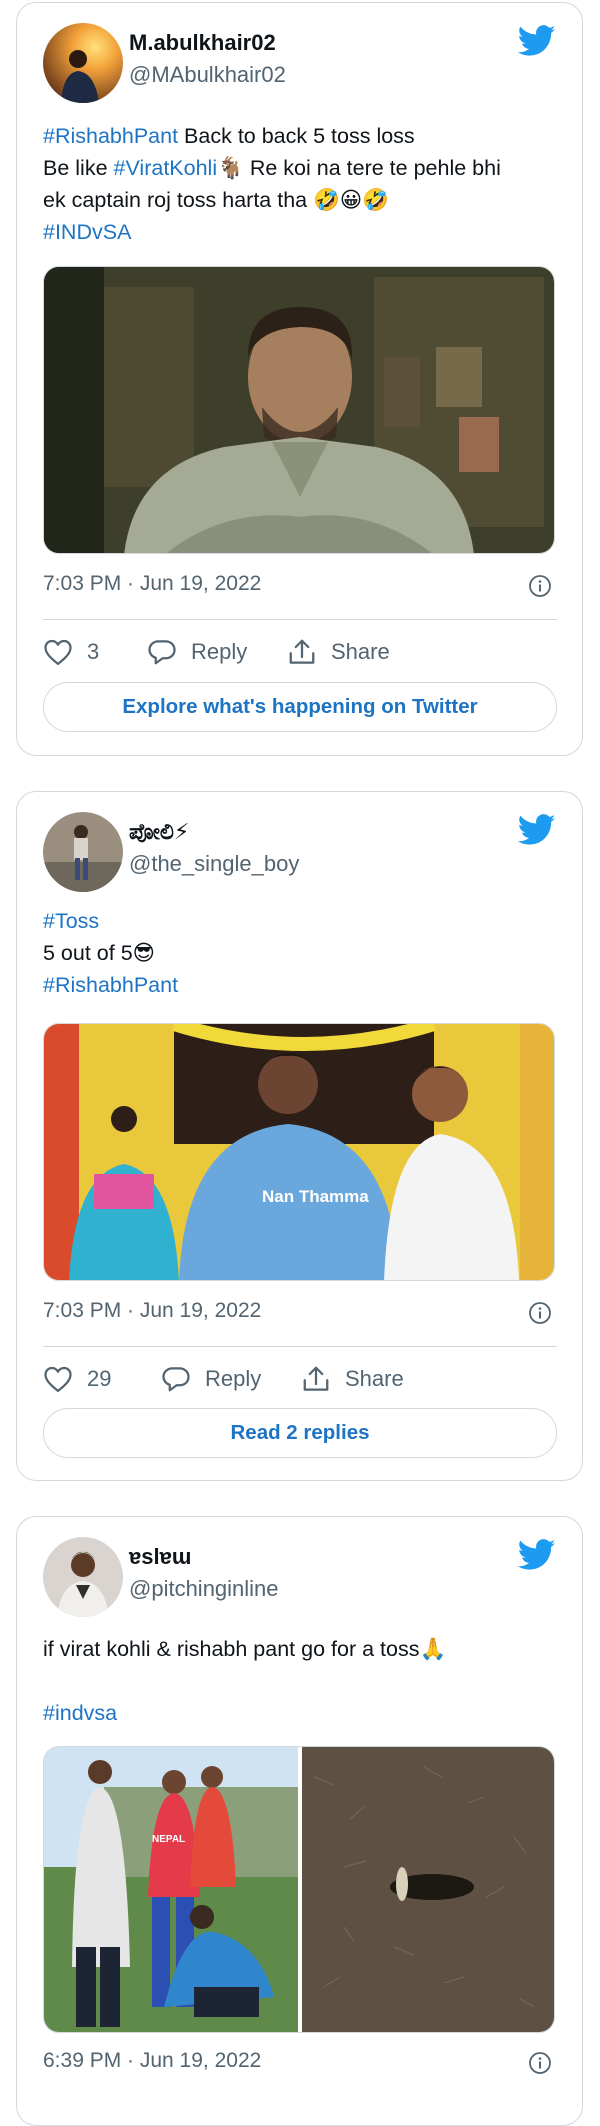 This screenshot has height=2126, width=600. What do you see at coordinates (93, 651) in the screenshot?
I see `like-count: 3` at bounding box center [93, 651].